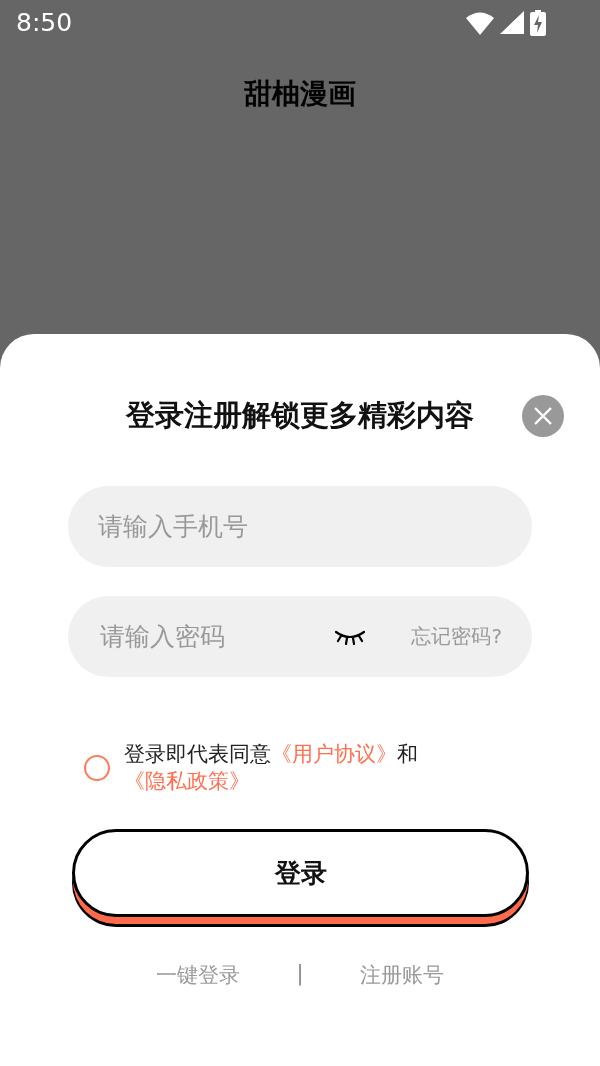 The height and width of the screenshot is (1066, 600). Describe the element at coordinates (271, 768) in the screenshot. I see `agreement-text: 登录即代表同意《用户协议》和 《隐私政策》` at that location.